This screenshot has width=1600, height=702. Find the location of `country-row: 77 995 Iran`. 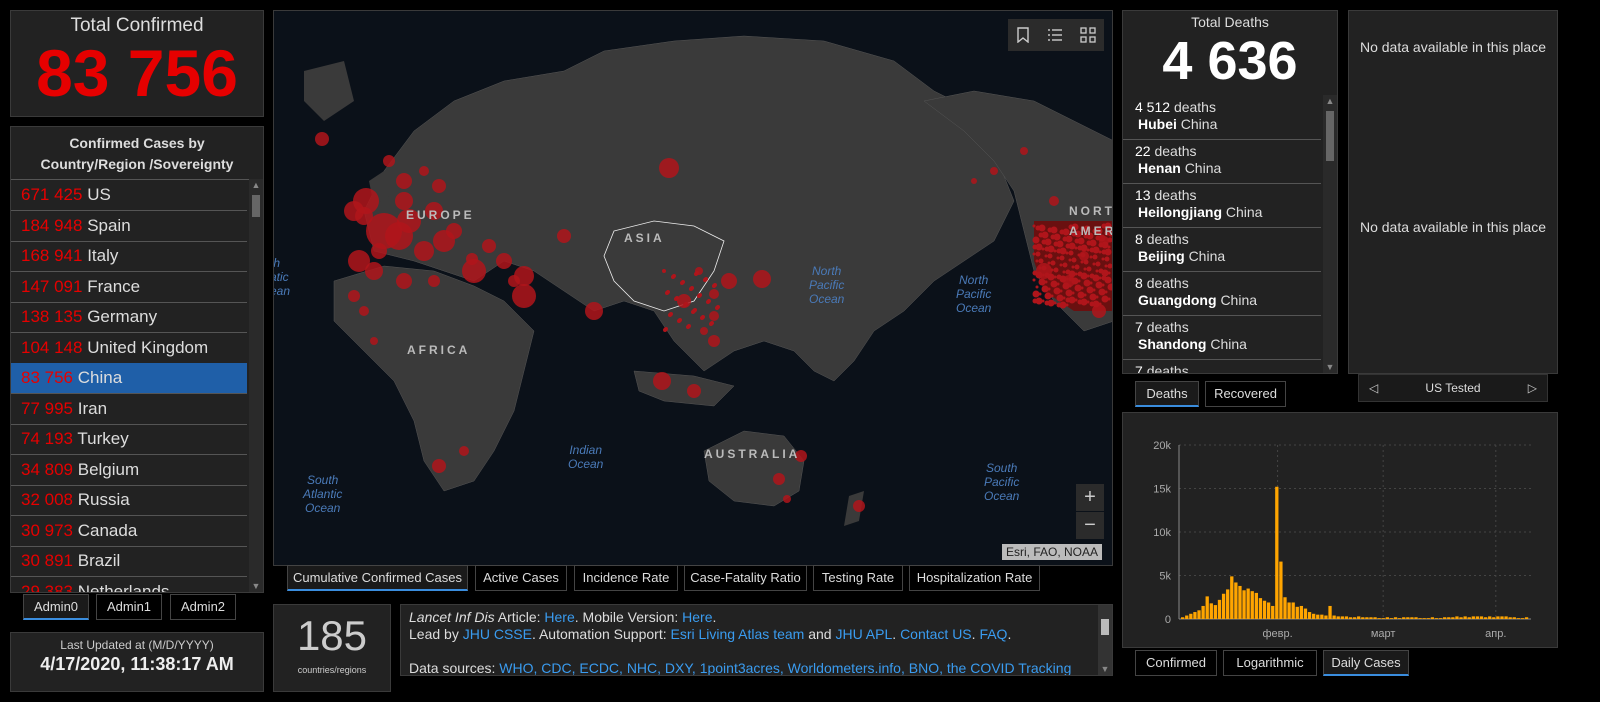

country-row: 77 995 Iran is located at coordinates (129, 409).